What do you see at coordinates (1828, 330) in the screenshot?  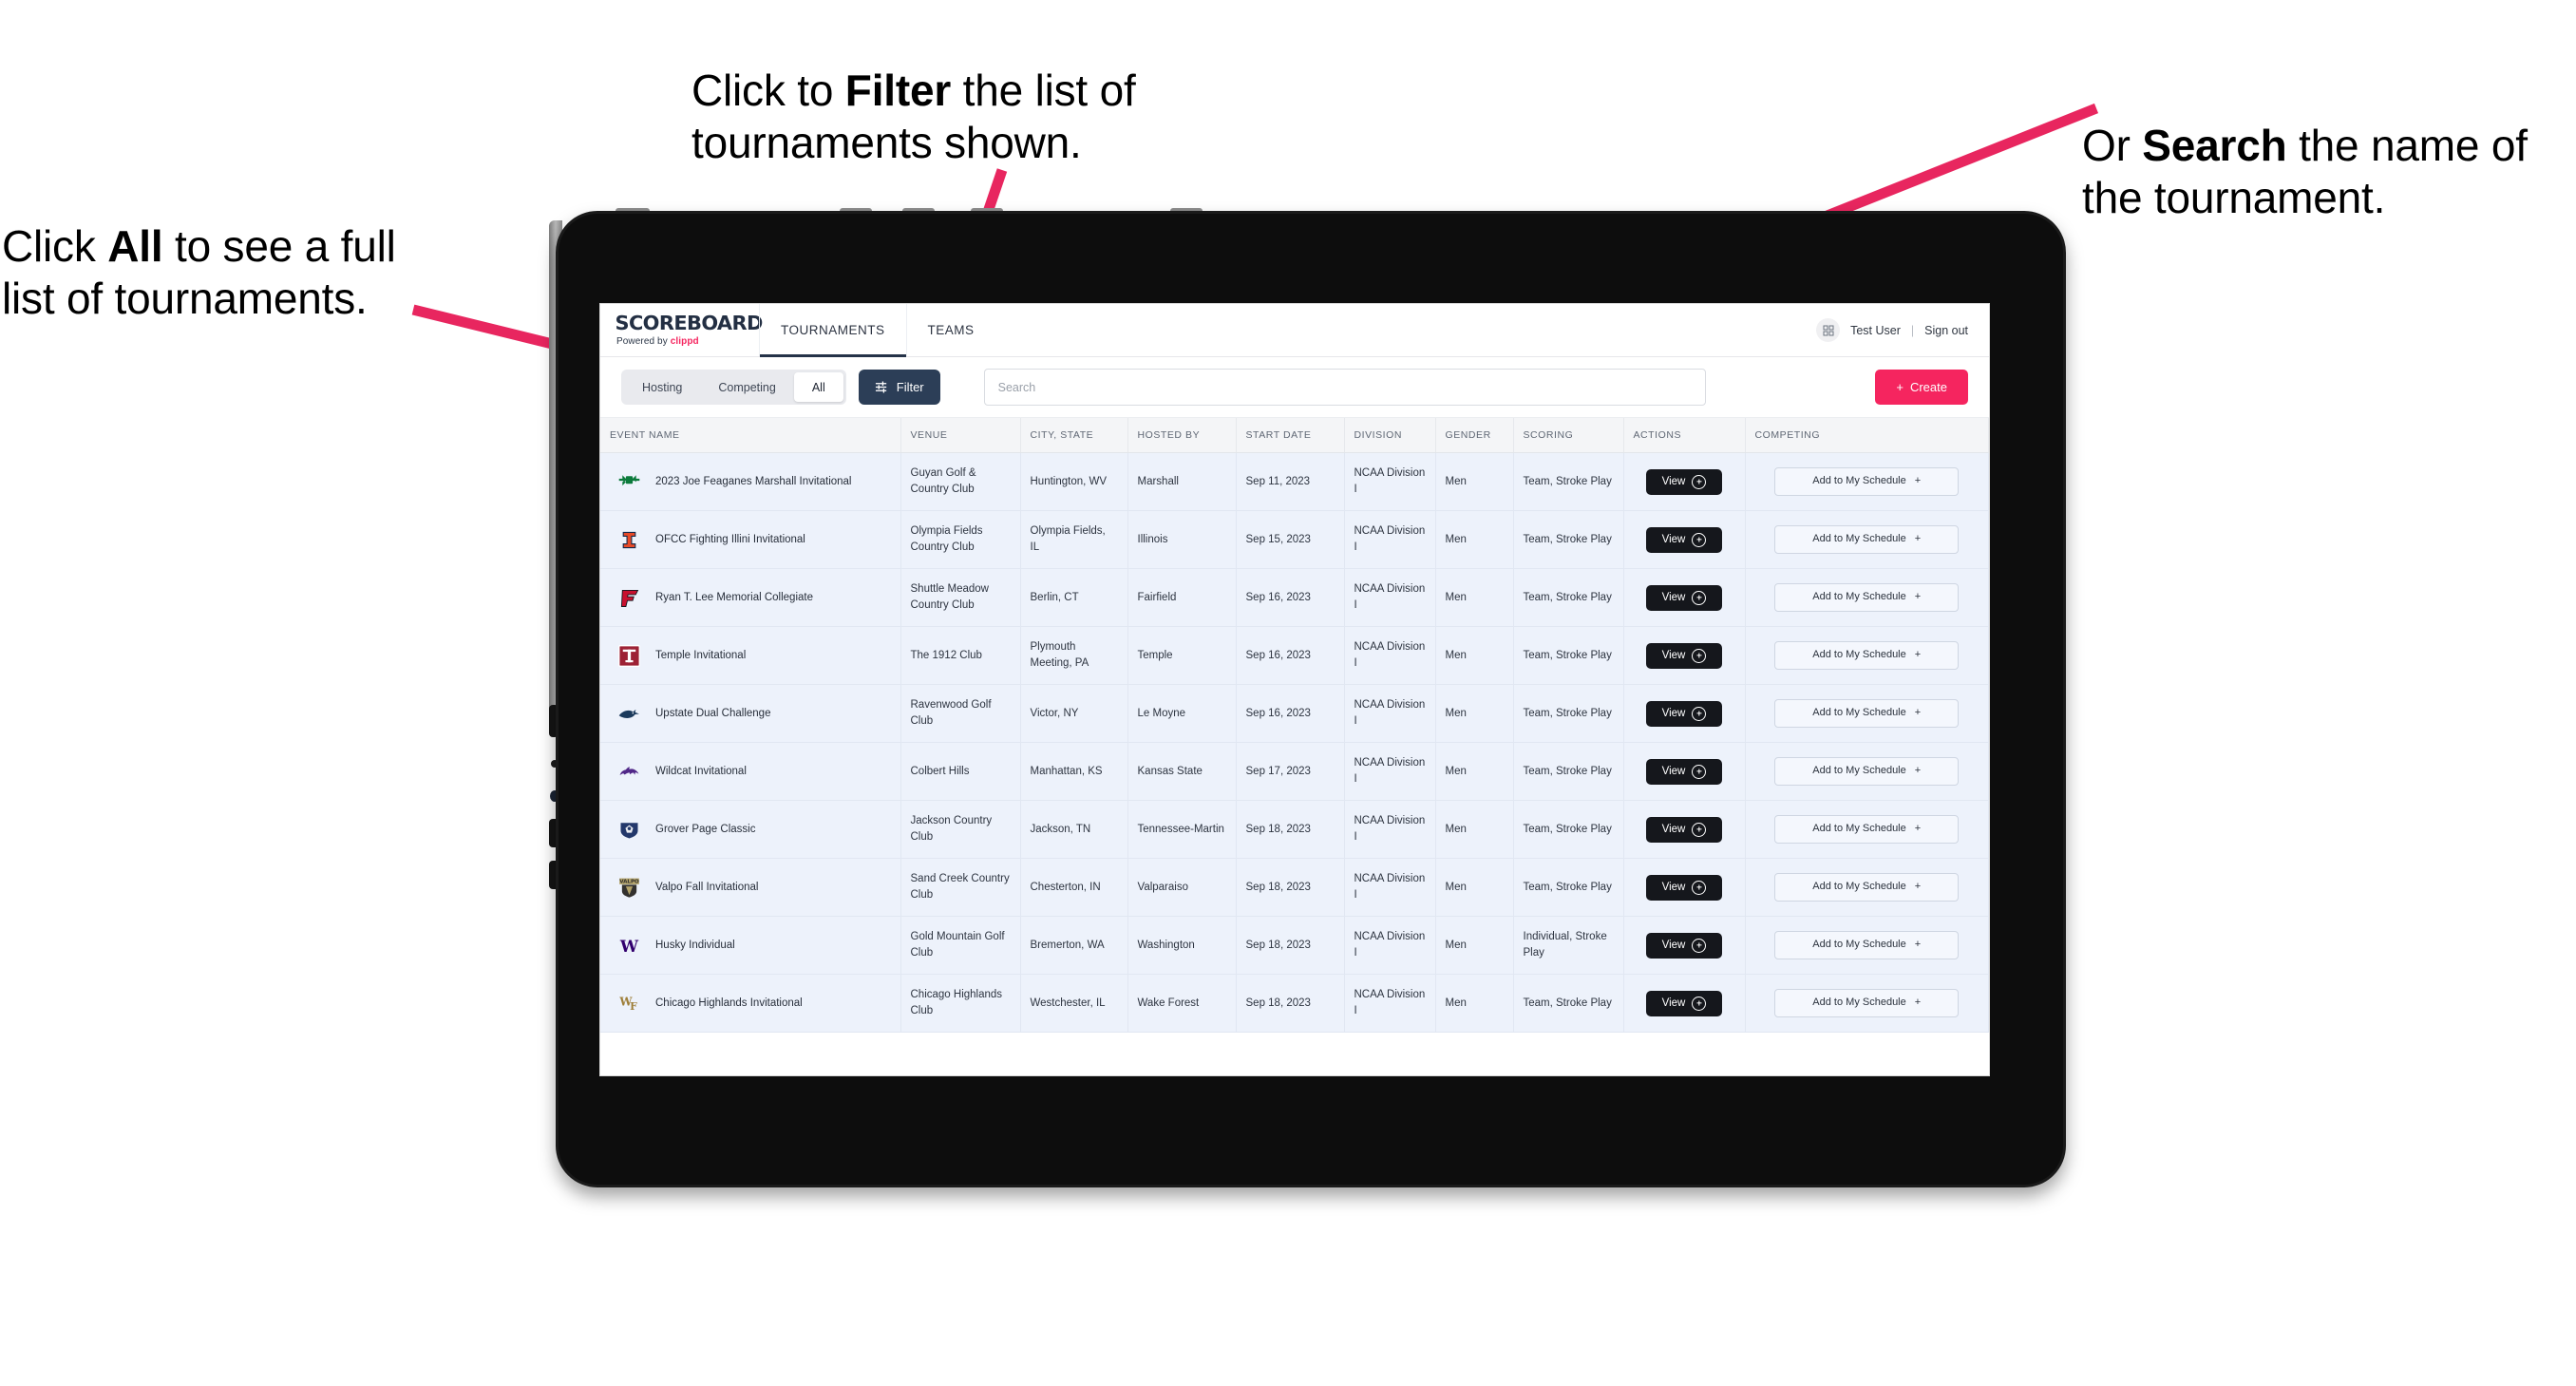 I see `avatar` at bounding box center [1828, 330].